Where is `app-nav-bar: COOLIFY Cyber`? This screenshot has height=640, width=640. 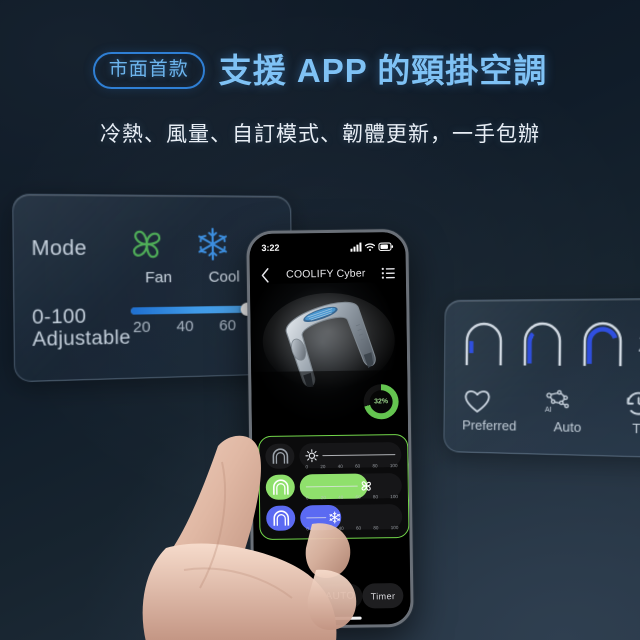
app-nav-bar: COOLIFY Cyber is located at coordinates (328, 274).